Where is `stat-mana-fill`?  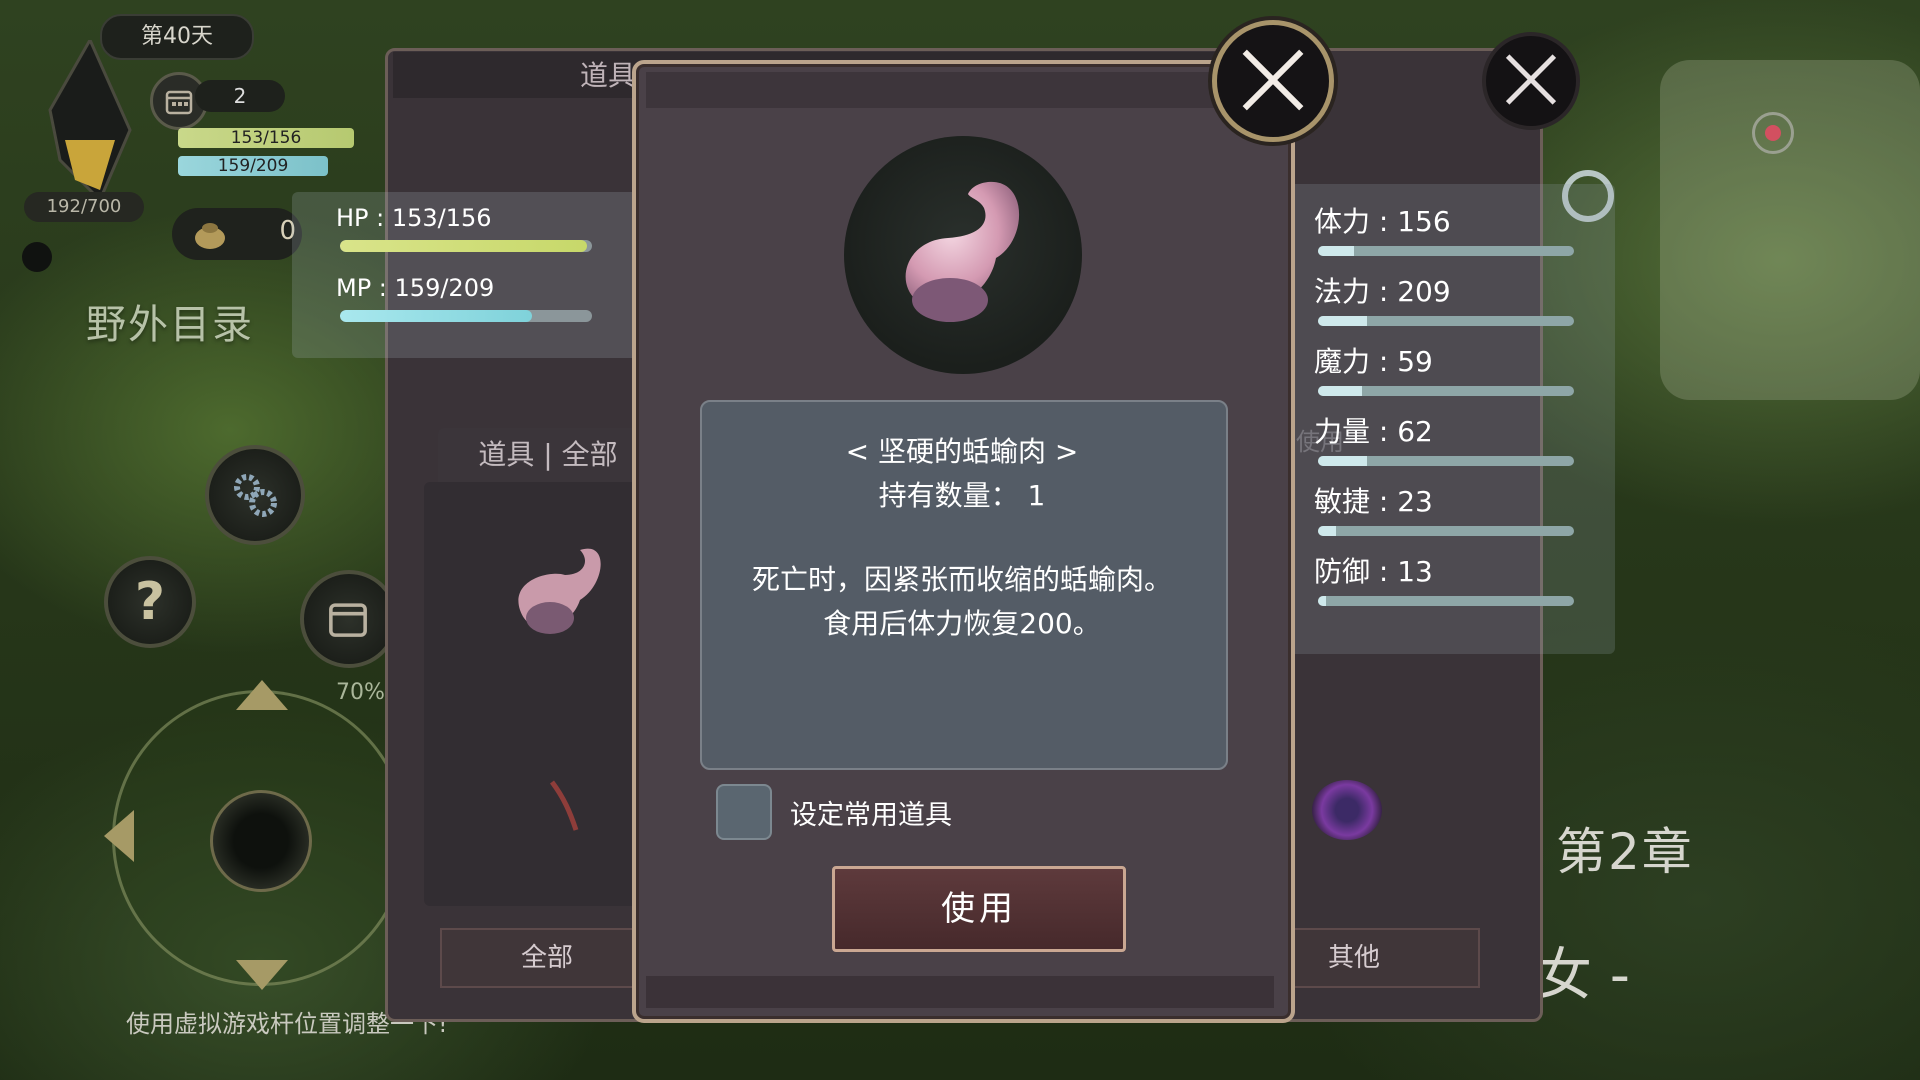
stat-mana-fill is located at coordinates (1342, 321).